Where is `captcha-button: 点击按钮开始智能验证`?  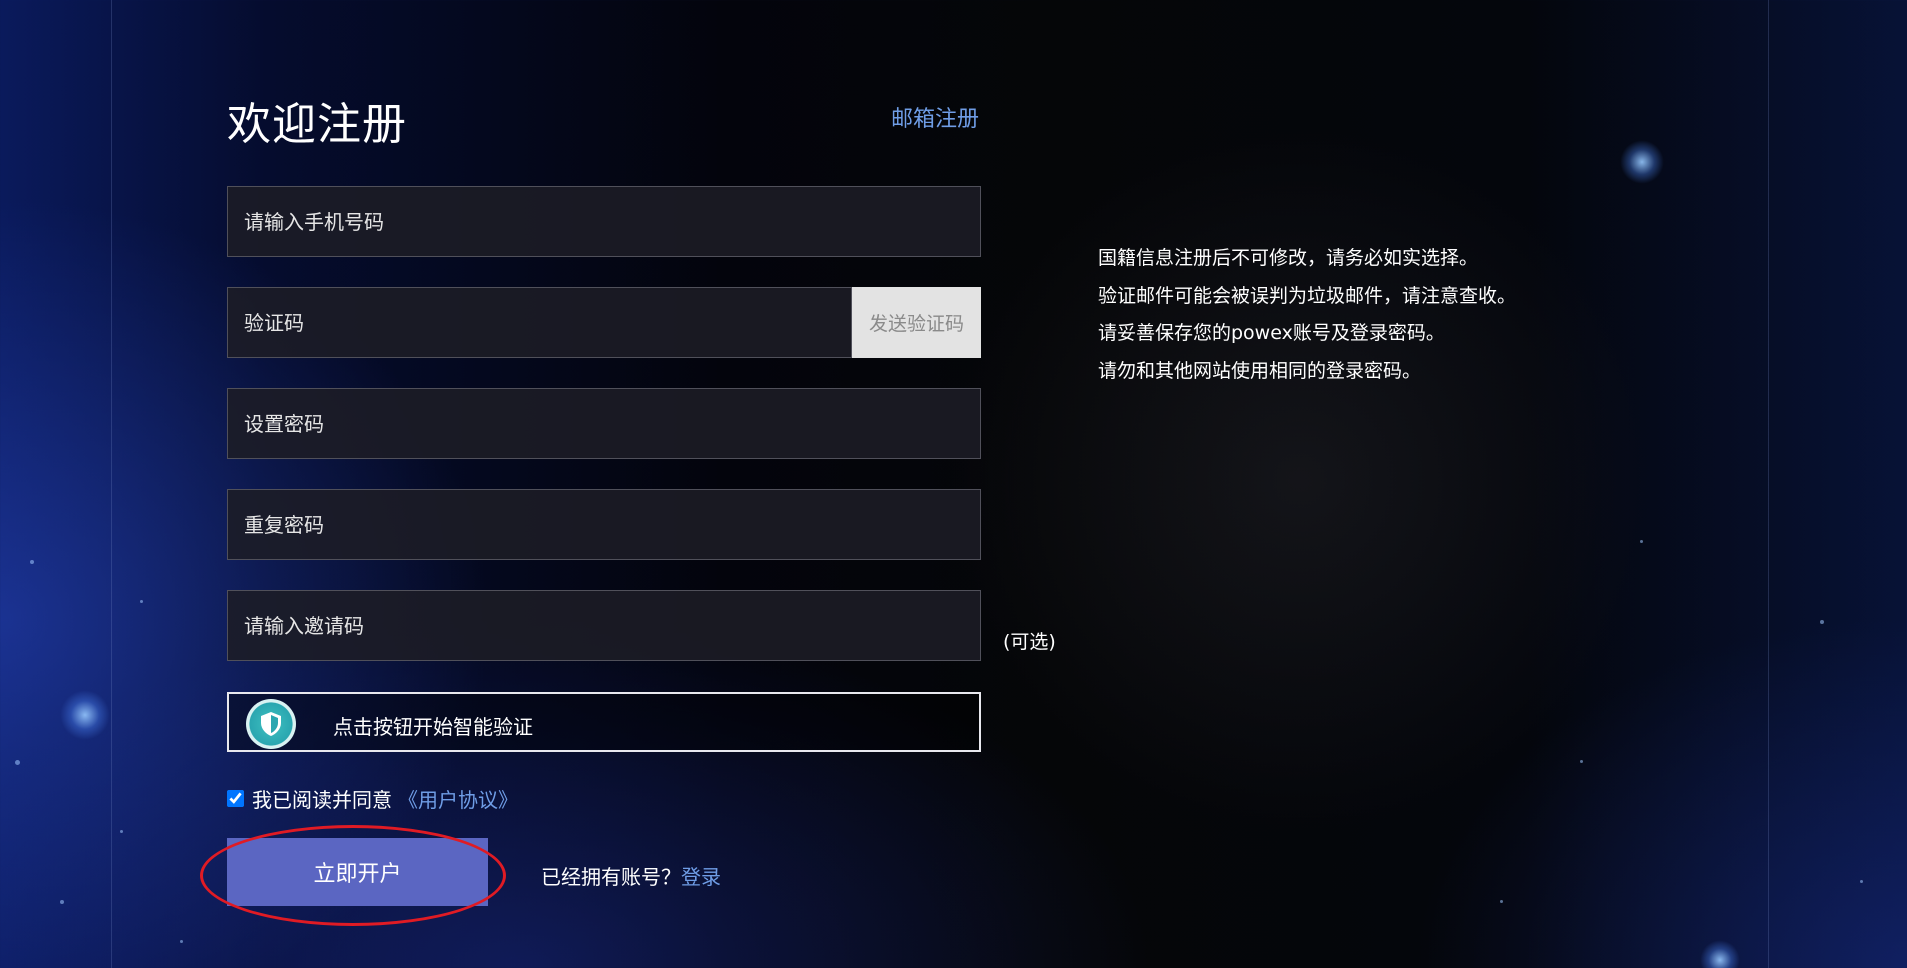
captcha-button: 点击按钮开始智能验证 is located at coordinates (604, 722).